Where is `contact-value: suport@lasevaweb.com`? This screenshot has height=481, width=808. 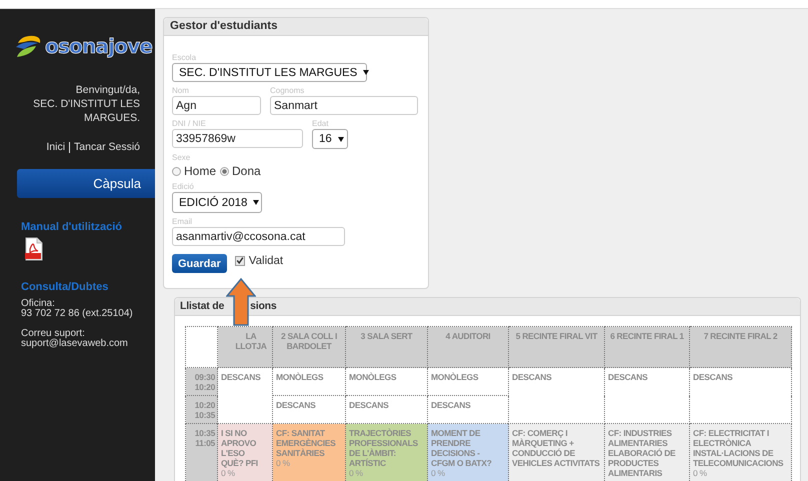 contact-value: suport@lasevaweb.com is located at coordinates (75, 344).